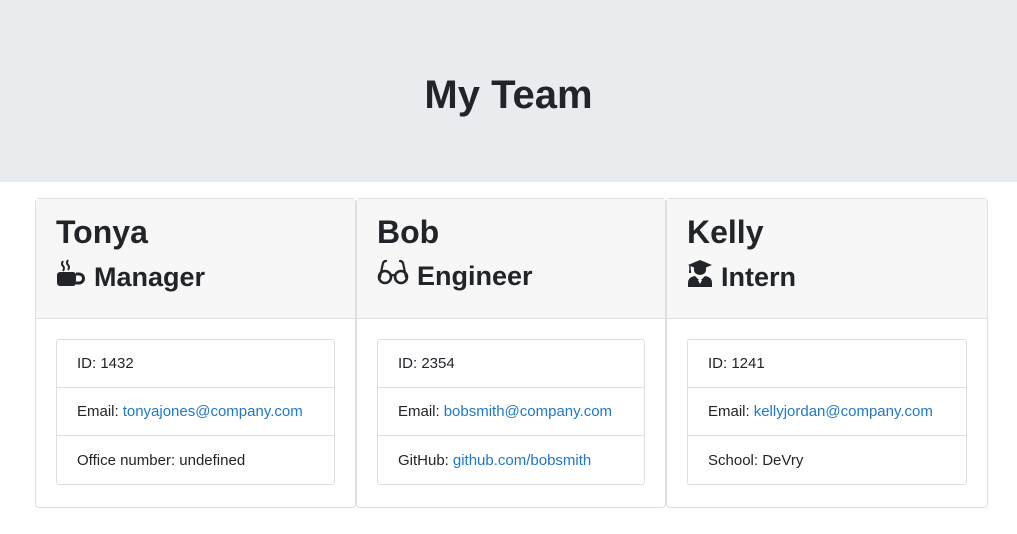 This screenshot has width=1017, height=534. I want to click on graduate-icon, so click(704, 276).